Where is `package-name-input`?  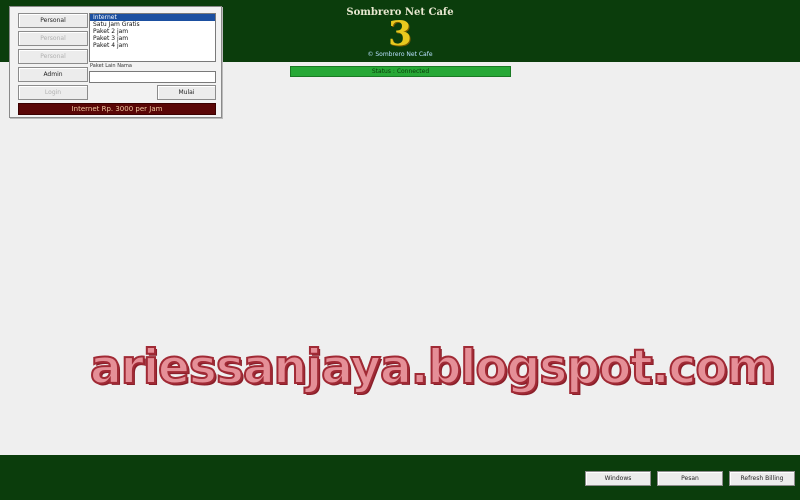
package-name-input is located at coordinates (152, 77).